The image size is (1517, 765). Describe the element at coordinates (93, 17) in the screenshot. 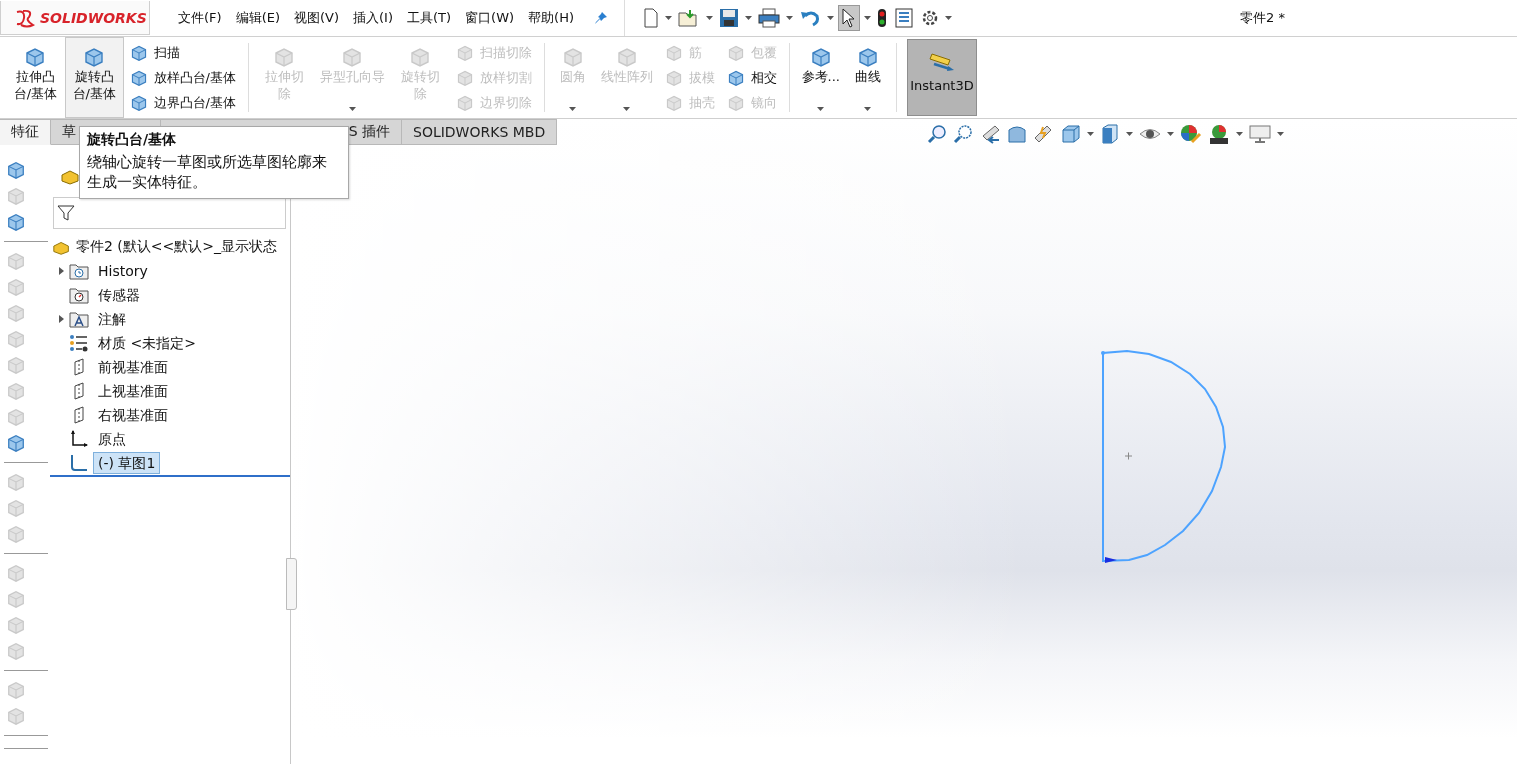

I see `logo-text: SOLIDWORKS` at that location.